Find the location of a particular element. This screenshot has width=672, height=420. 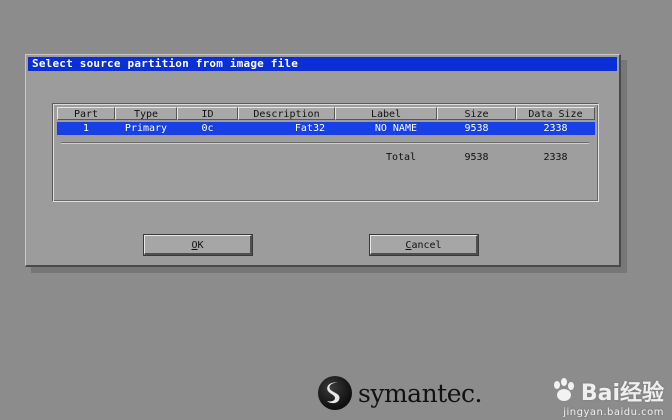

watermark-main-text: Bai经验 is located at coordinates (622, 393).